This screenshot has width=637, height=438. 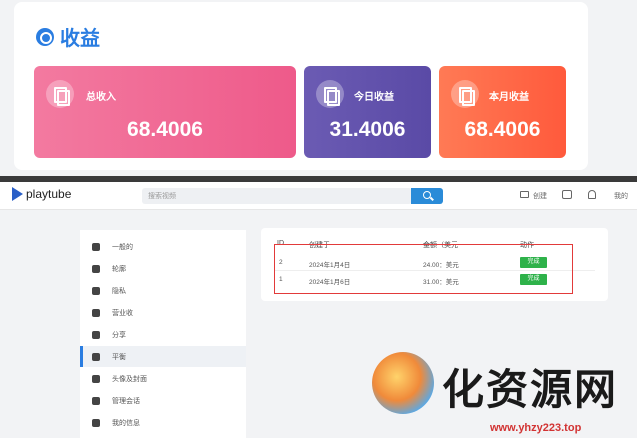 I want to click on wallet-icon, so click(x=96, y=356).